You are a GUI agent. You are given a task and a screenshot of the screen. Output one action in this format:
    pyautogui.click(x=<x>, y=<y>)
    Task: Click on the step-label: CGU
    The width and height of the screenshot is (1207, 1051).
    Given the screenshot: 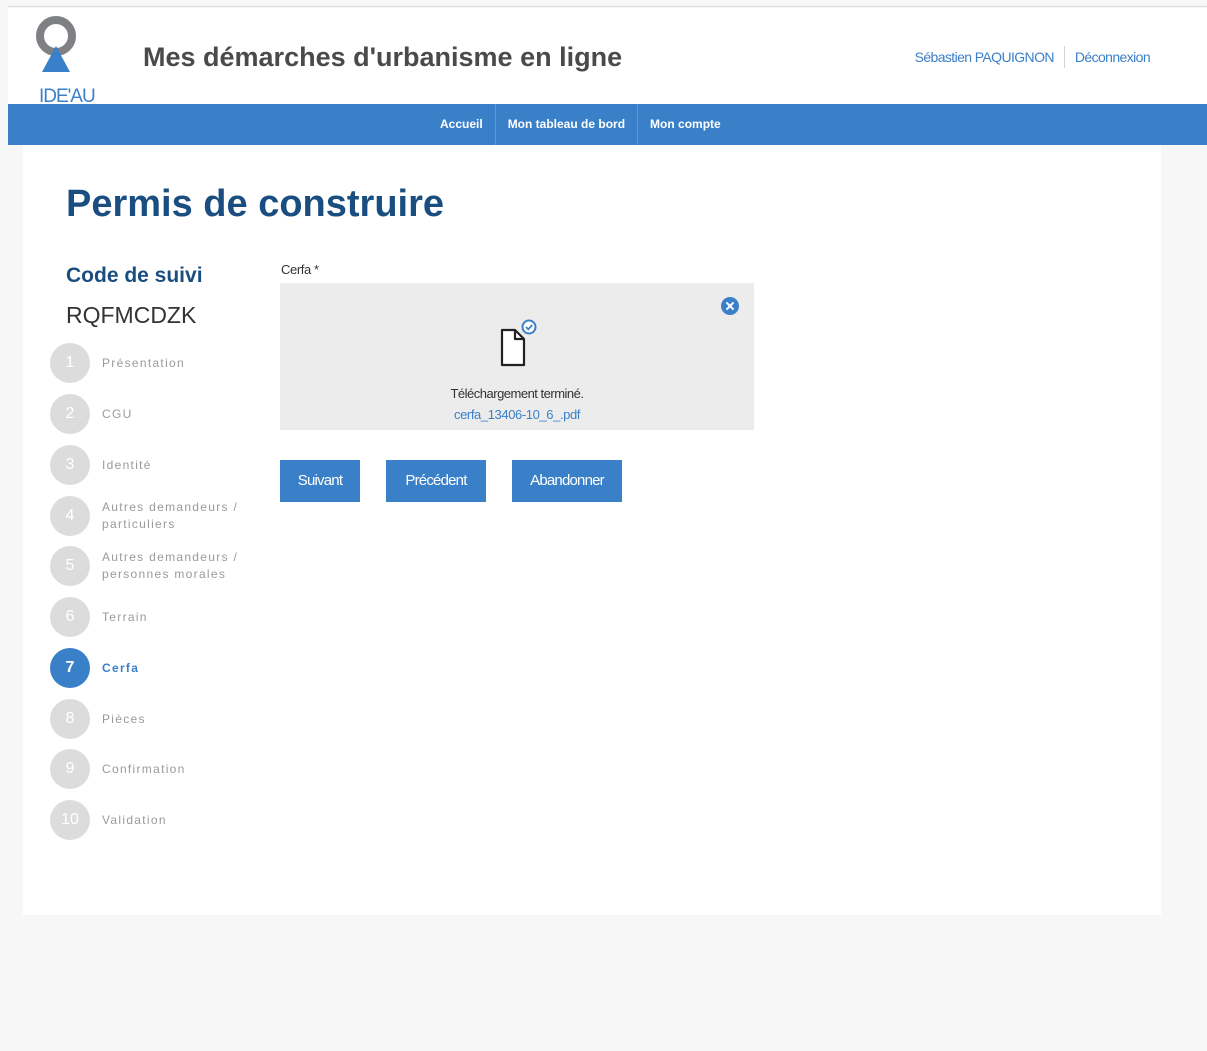 What is the action you would take?
    pyautogui.click(x=117, y=413)
    